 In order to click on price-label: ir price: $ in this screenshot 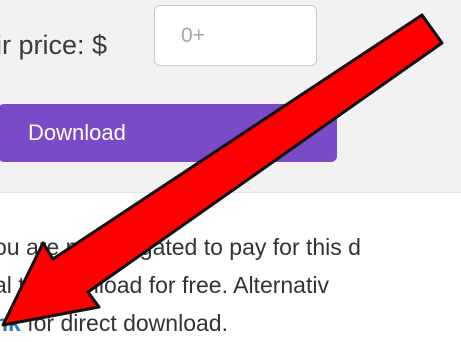, I will do `click(54, 45)`.